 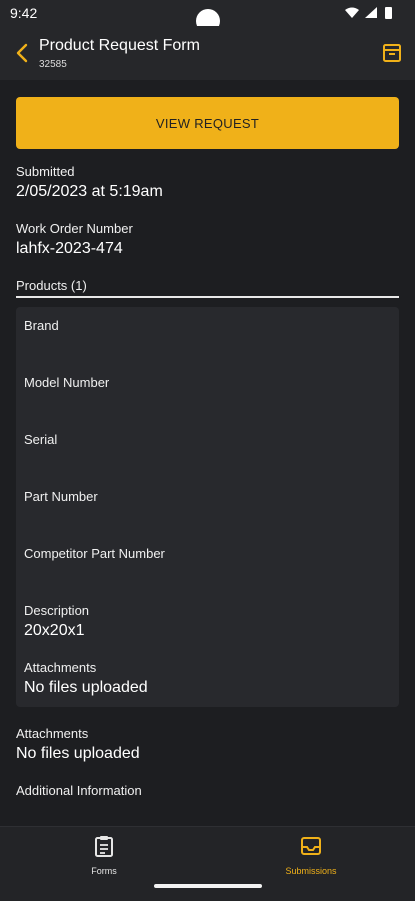 What do you see at coordinates (78, 753) in the screenshot?
I see `attachments-value: No files uploaded` at bounding box center [78, 753].